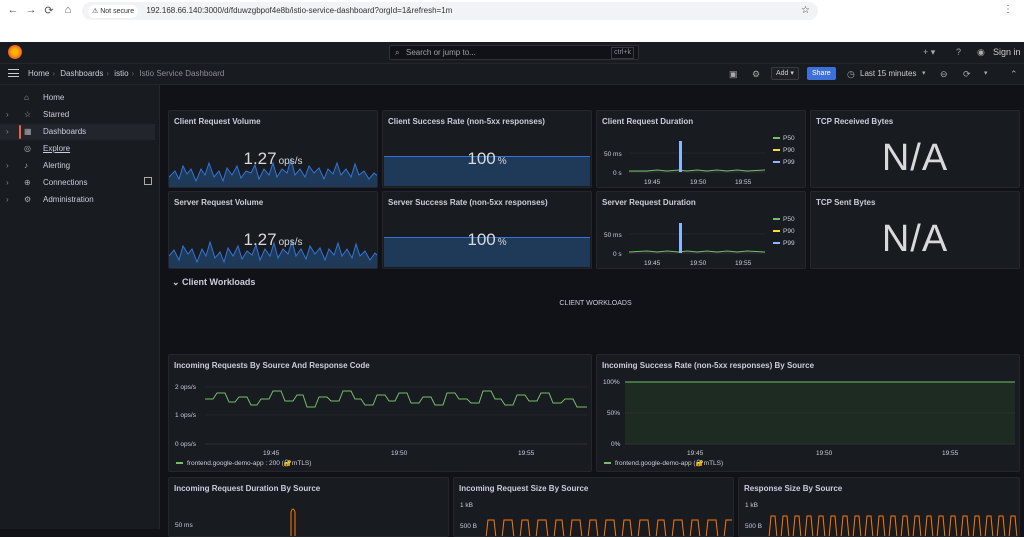 The width and height of the screenshot is (1024, 537). I want to click on stat-unit: ops/s, so click(290, 242).